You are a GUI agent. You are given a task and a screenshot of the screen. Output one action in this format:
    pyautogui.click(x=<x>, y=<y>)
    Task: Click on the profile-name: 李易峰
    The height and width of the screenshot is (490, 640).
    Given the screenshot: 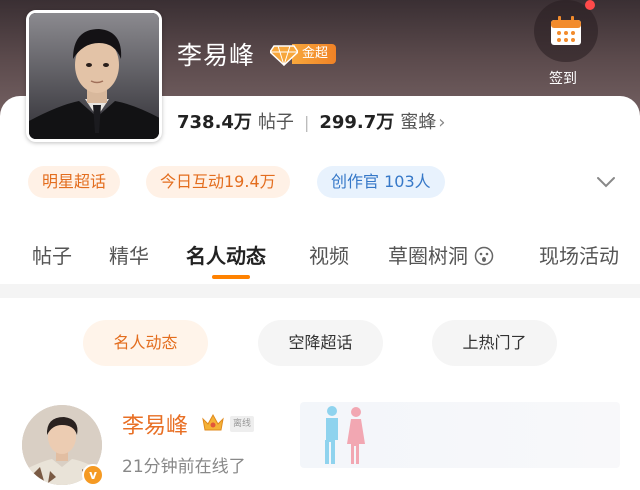 What is the action you would take?
    pyautogui.click(x=216, y=55)
    